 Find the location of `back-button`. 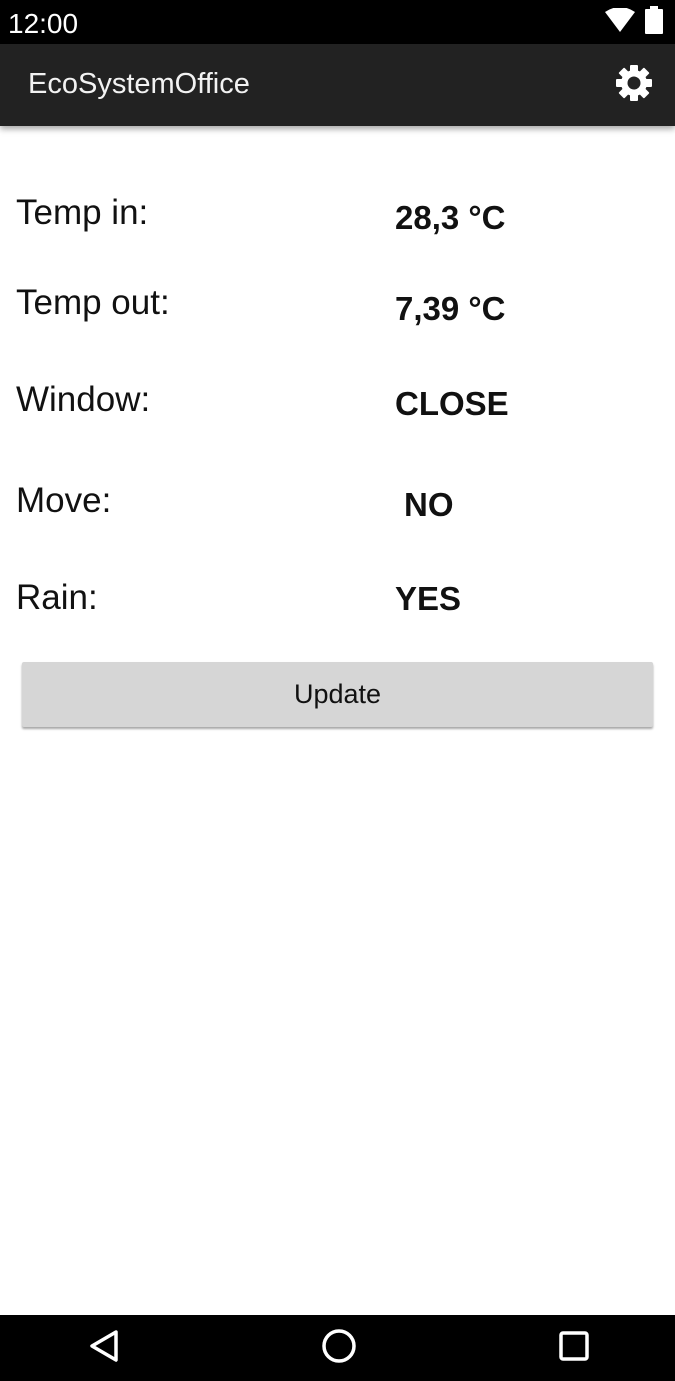

back-button is located at coordinates (104, 1348).